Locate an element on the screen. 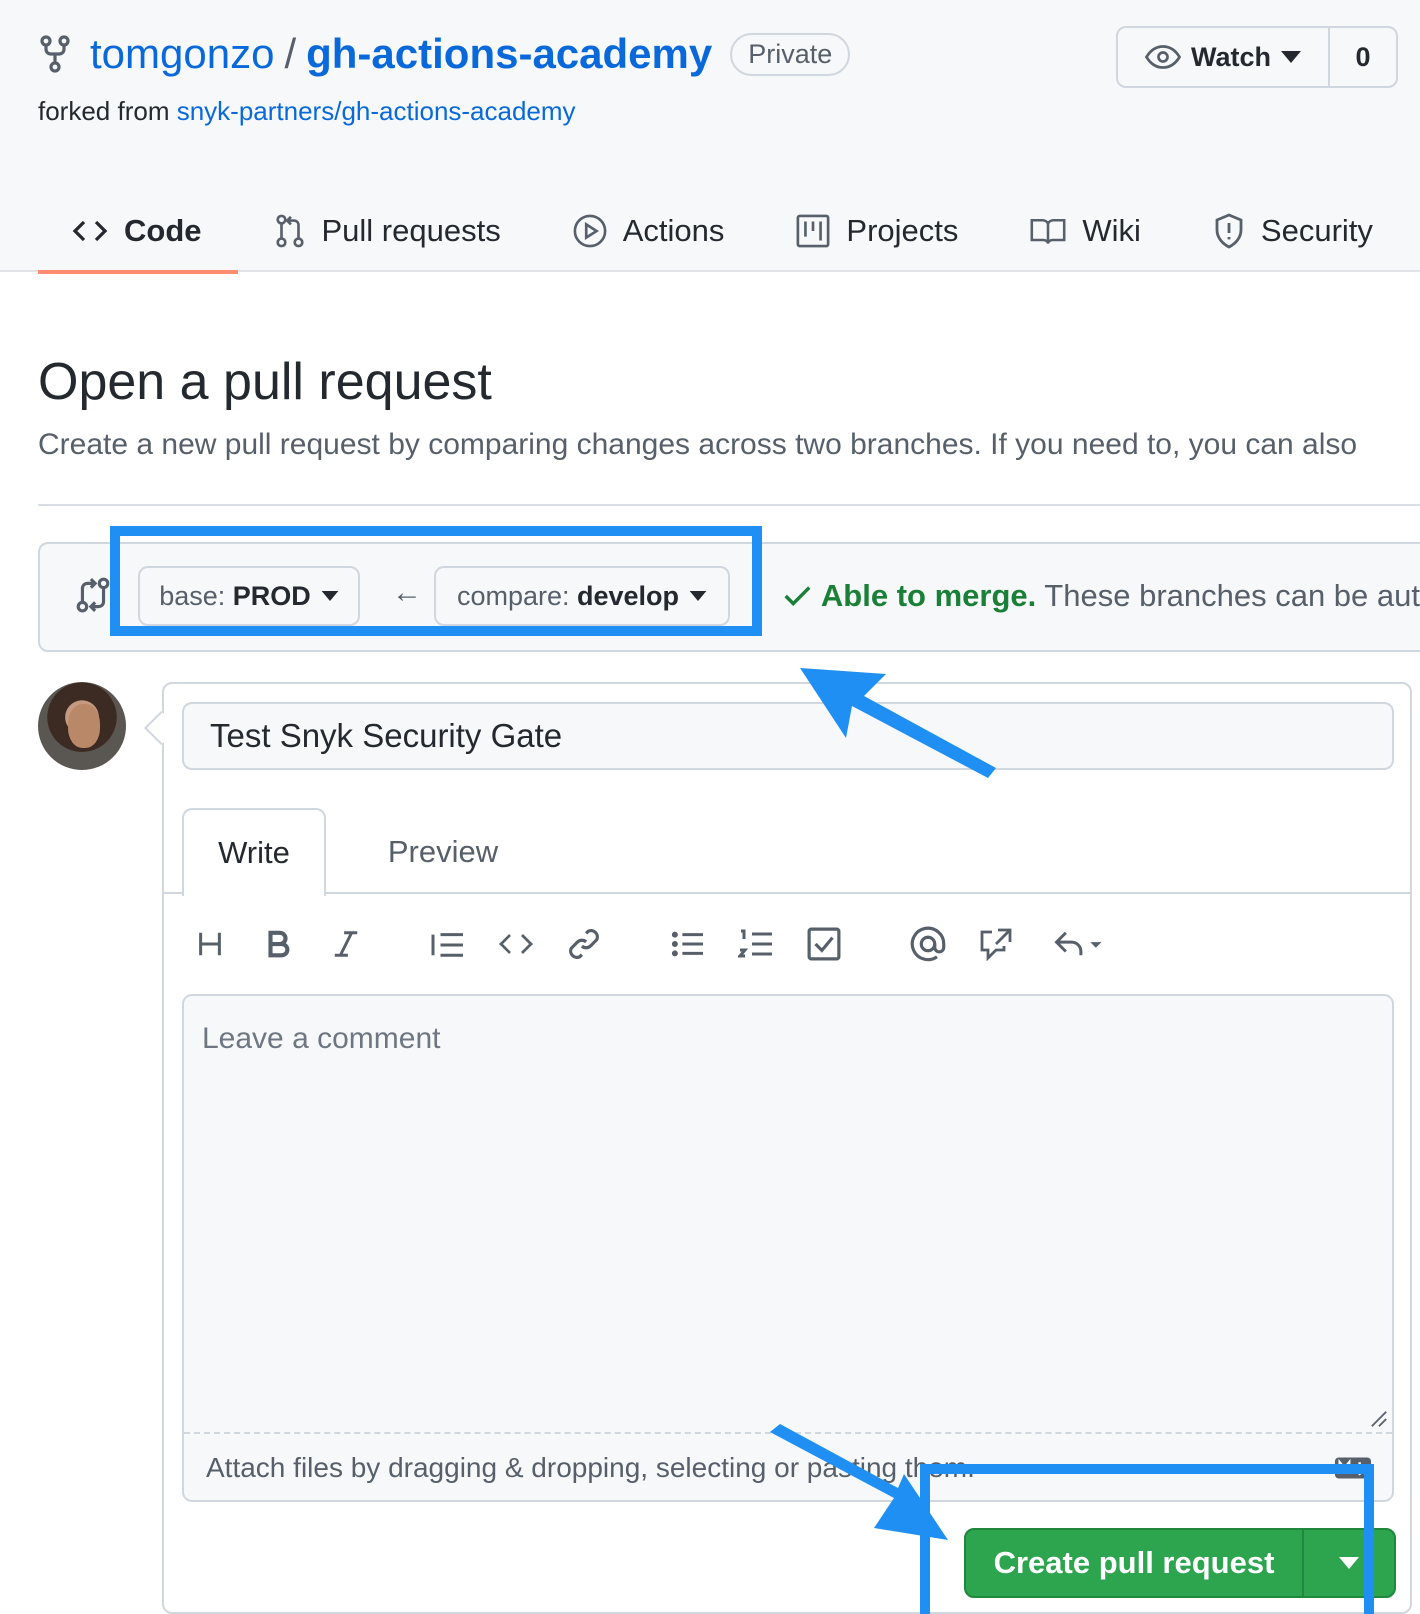  task-list-icon is located at coordinates (824, 944).